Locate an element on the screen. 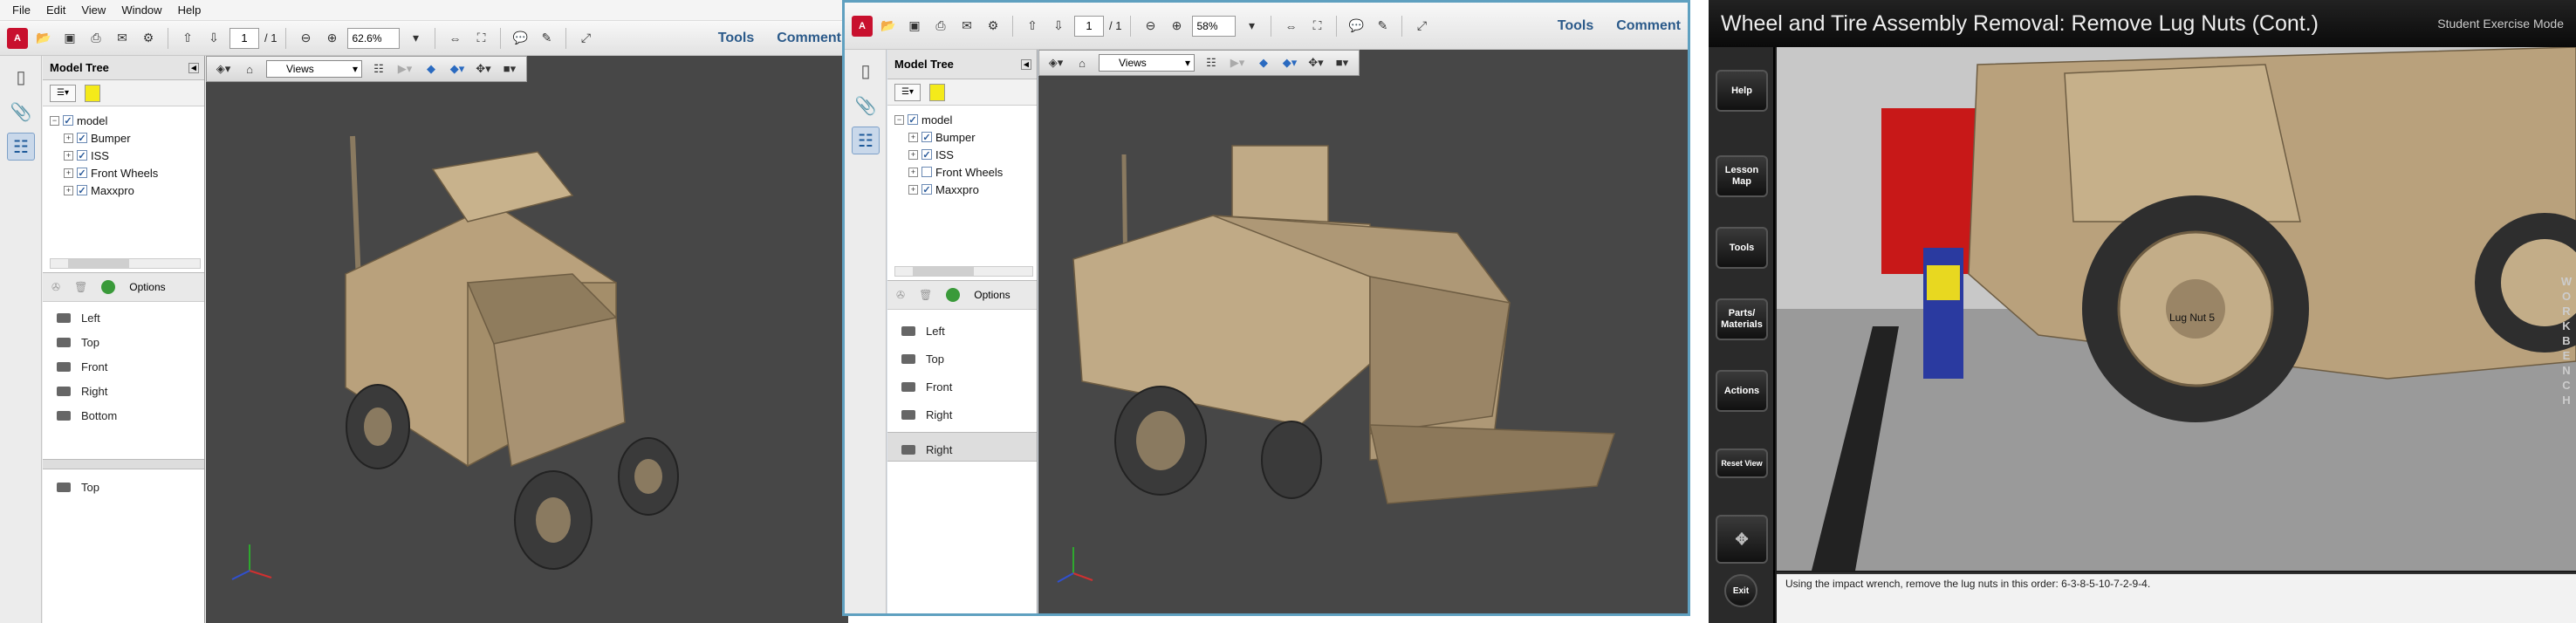  help-button: Help is located at coordinates (1742, 91).